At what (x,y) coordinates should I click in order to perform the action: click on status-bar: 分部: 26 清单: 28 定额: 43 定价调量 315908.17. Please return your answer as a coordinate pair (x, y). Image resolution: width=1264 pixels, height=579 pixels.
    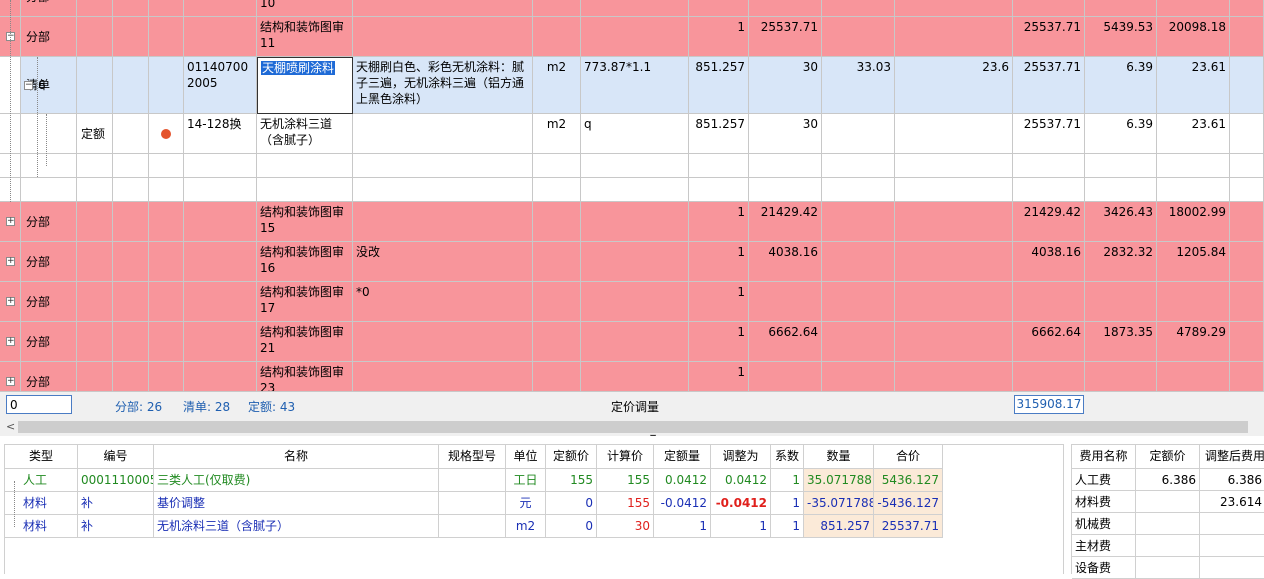
    Looking at the image, I should click on (632, 405).